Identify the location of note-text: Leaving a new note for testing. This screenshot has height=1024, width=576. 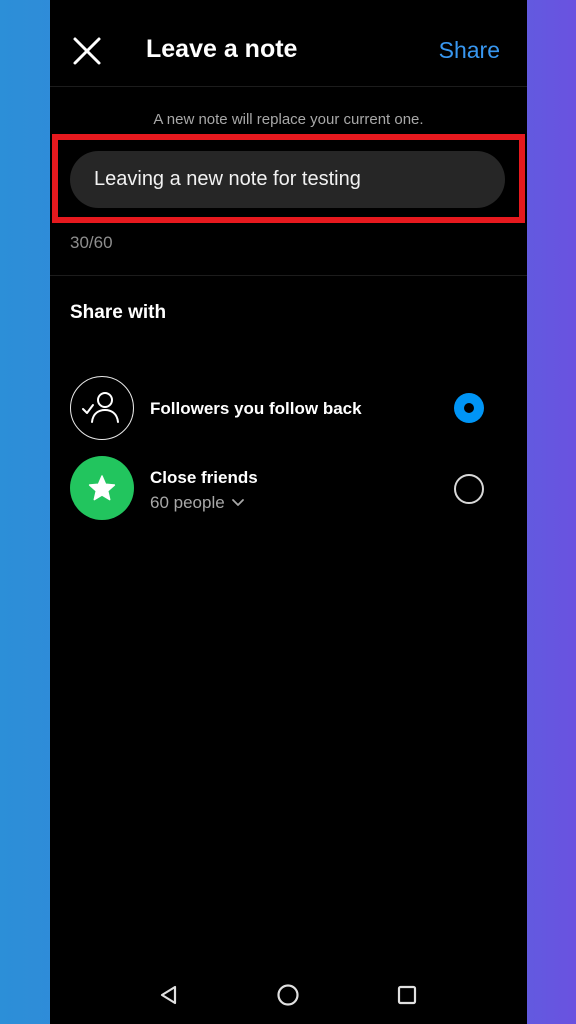
(227, 179).